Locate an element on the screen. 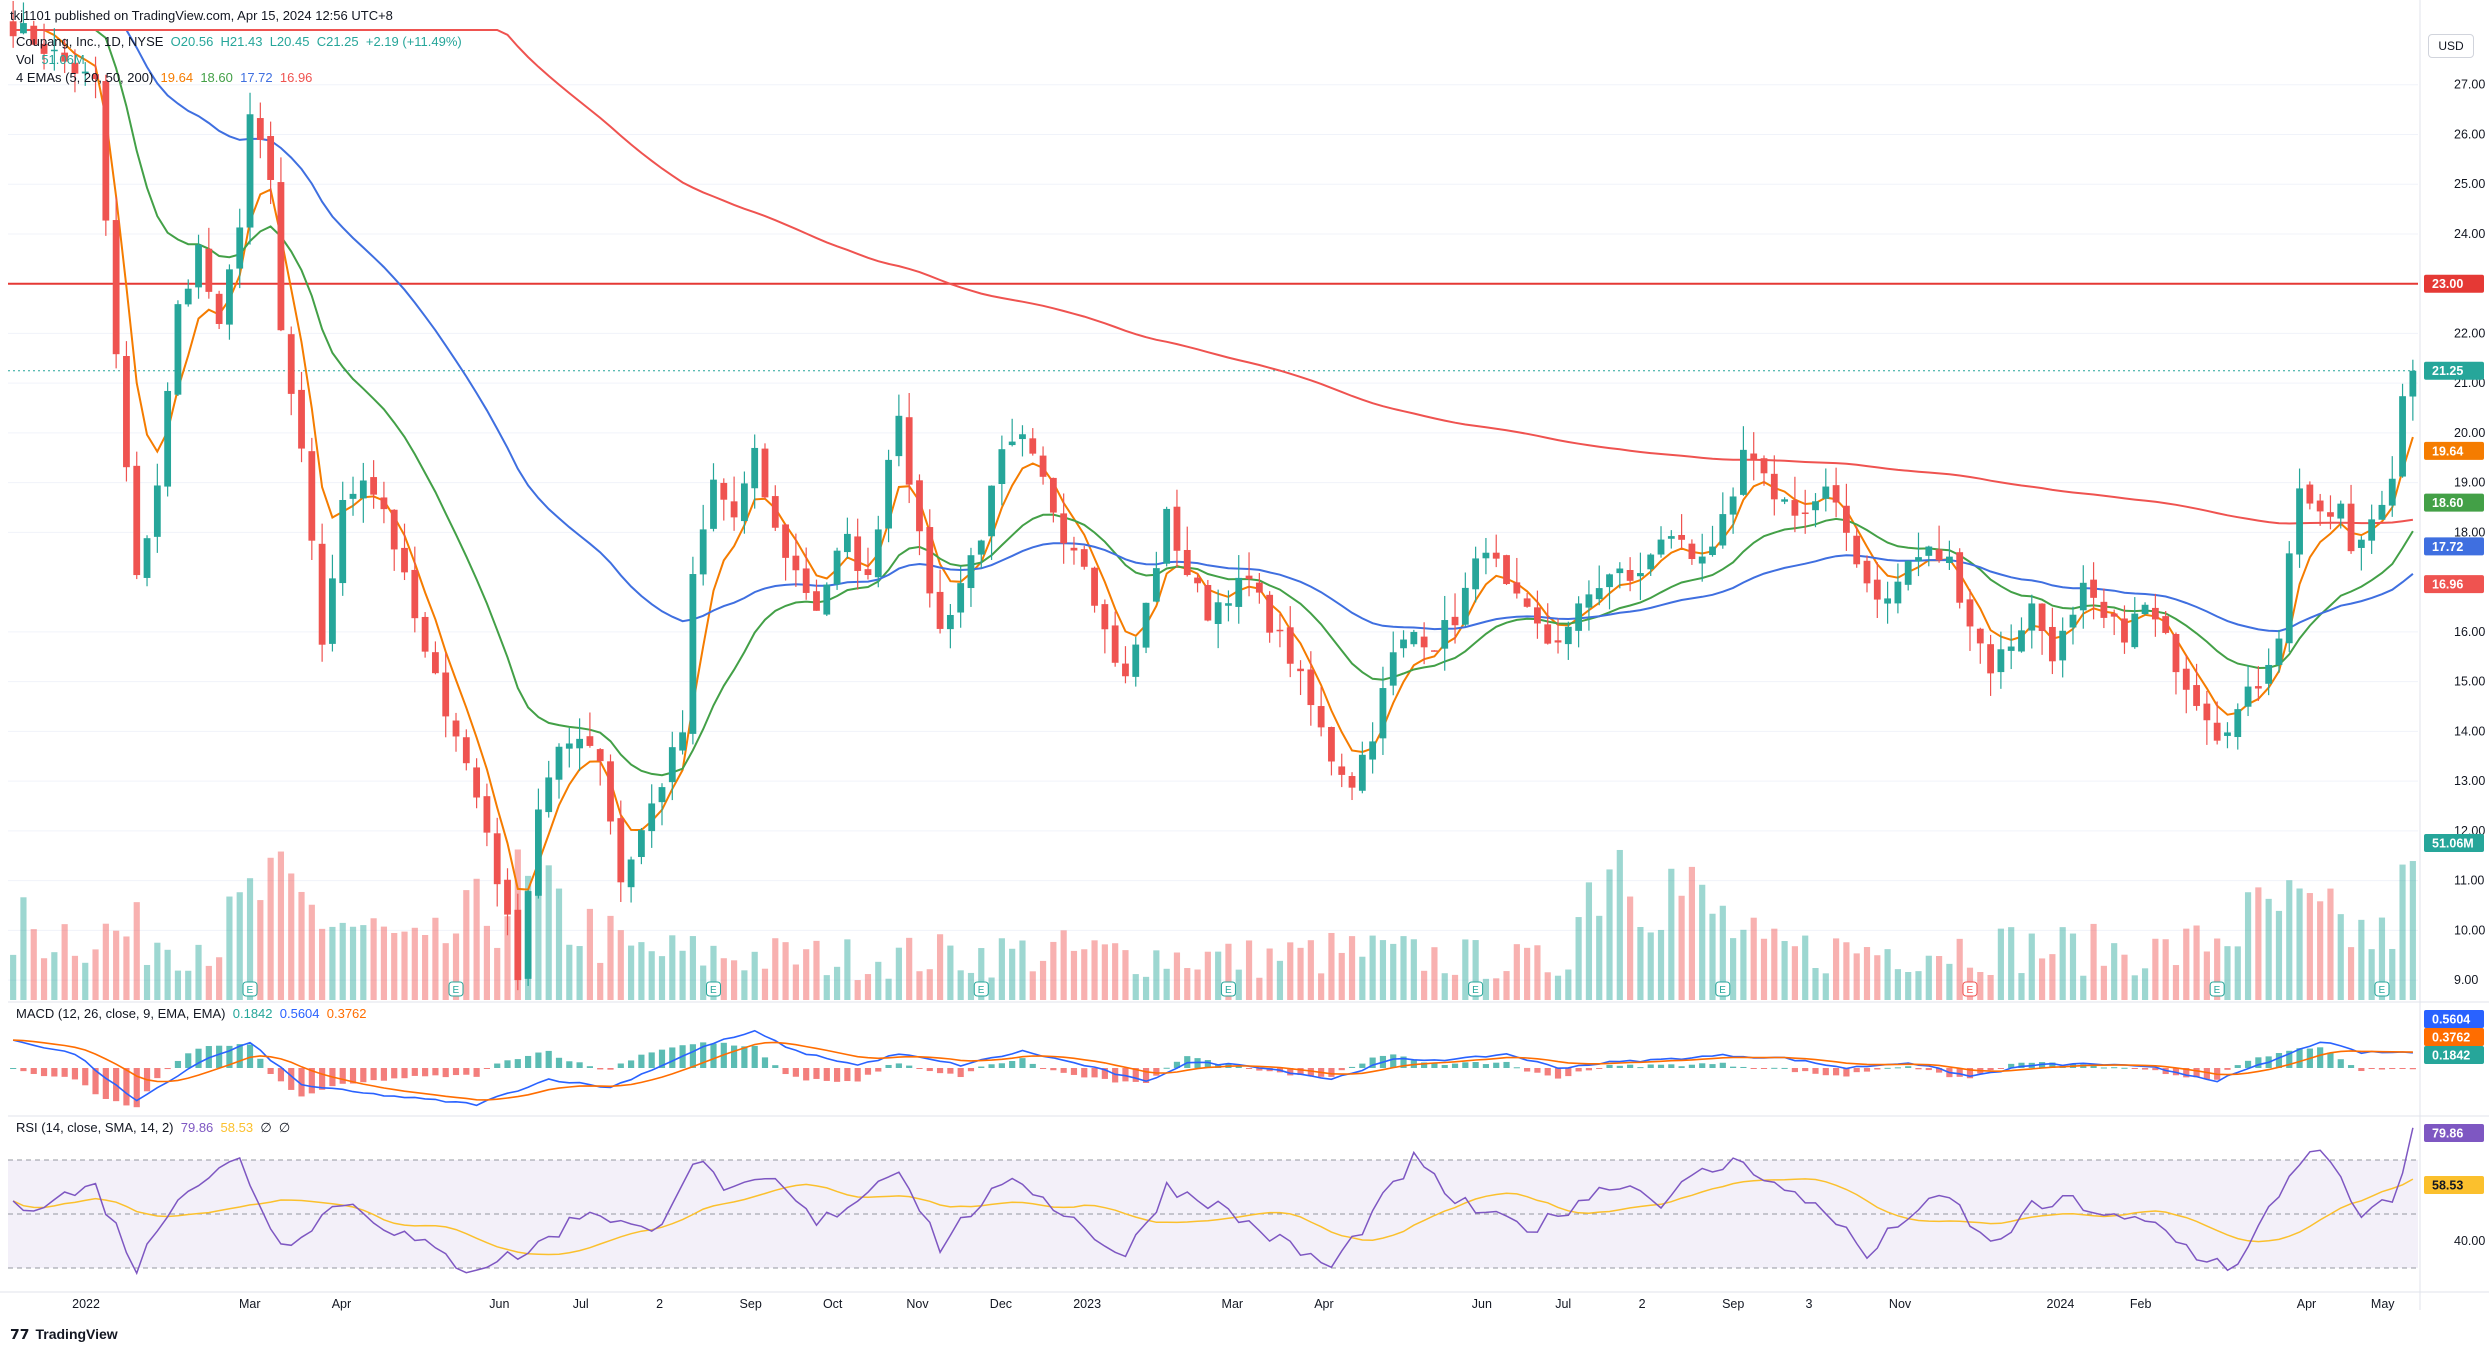 The height and width of the screenshot is (1350, 2489). time-tick-label: 2 is located at coordinates (659, 1304).